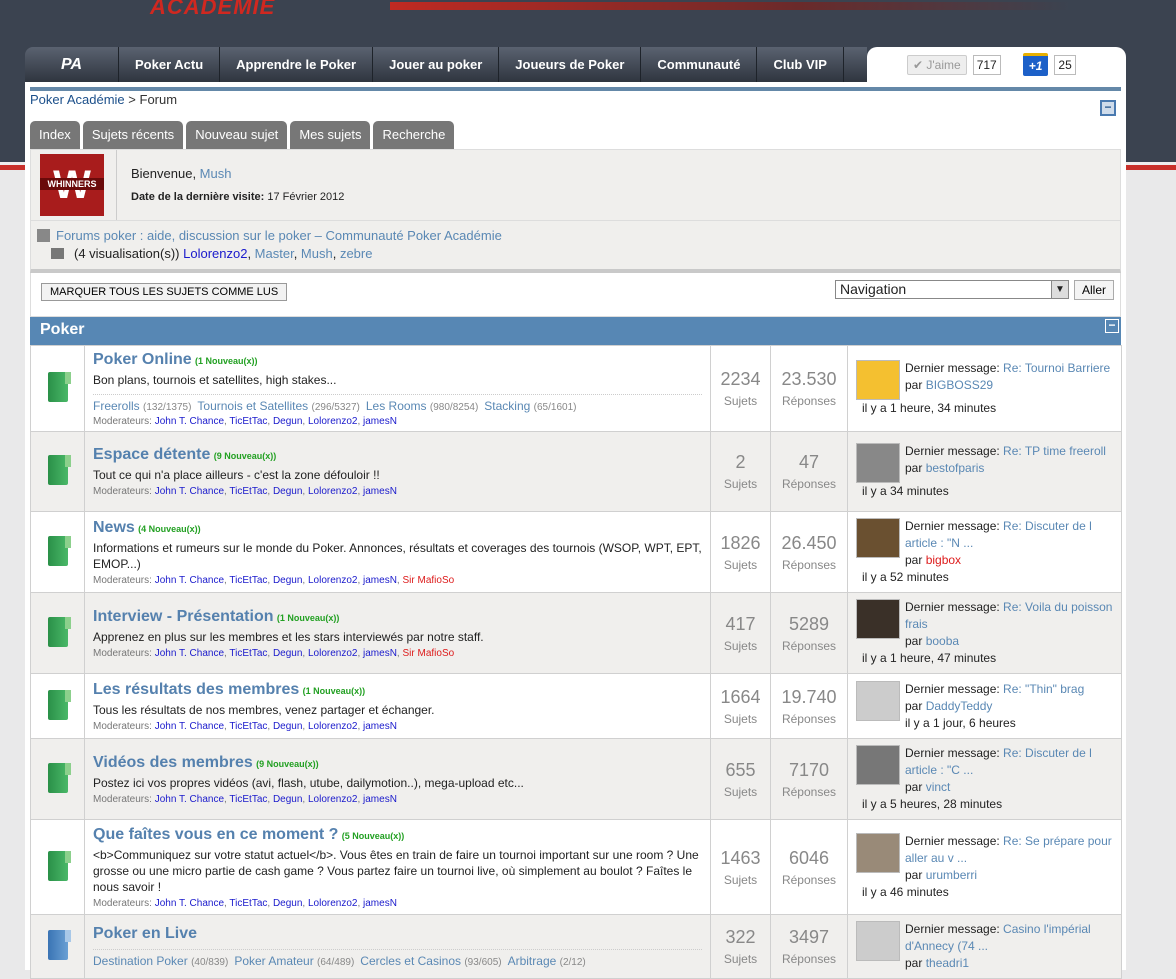 This screenshot has height=979, width=1176. Describe the element at coordinates (72, 64) in the screenshot. I see `nav-home-logo: PA` at that location.